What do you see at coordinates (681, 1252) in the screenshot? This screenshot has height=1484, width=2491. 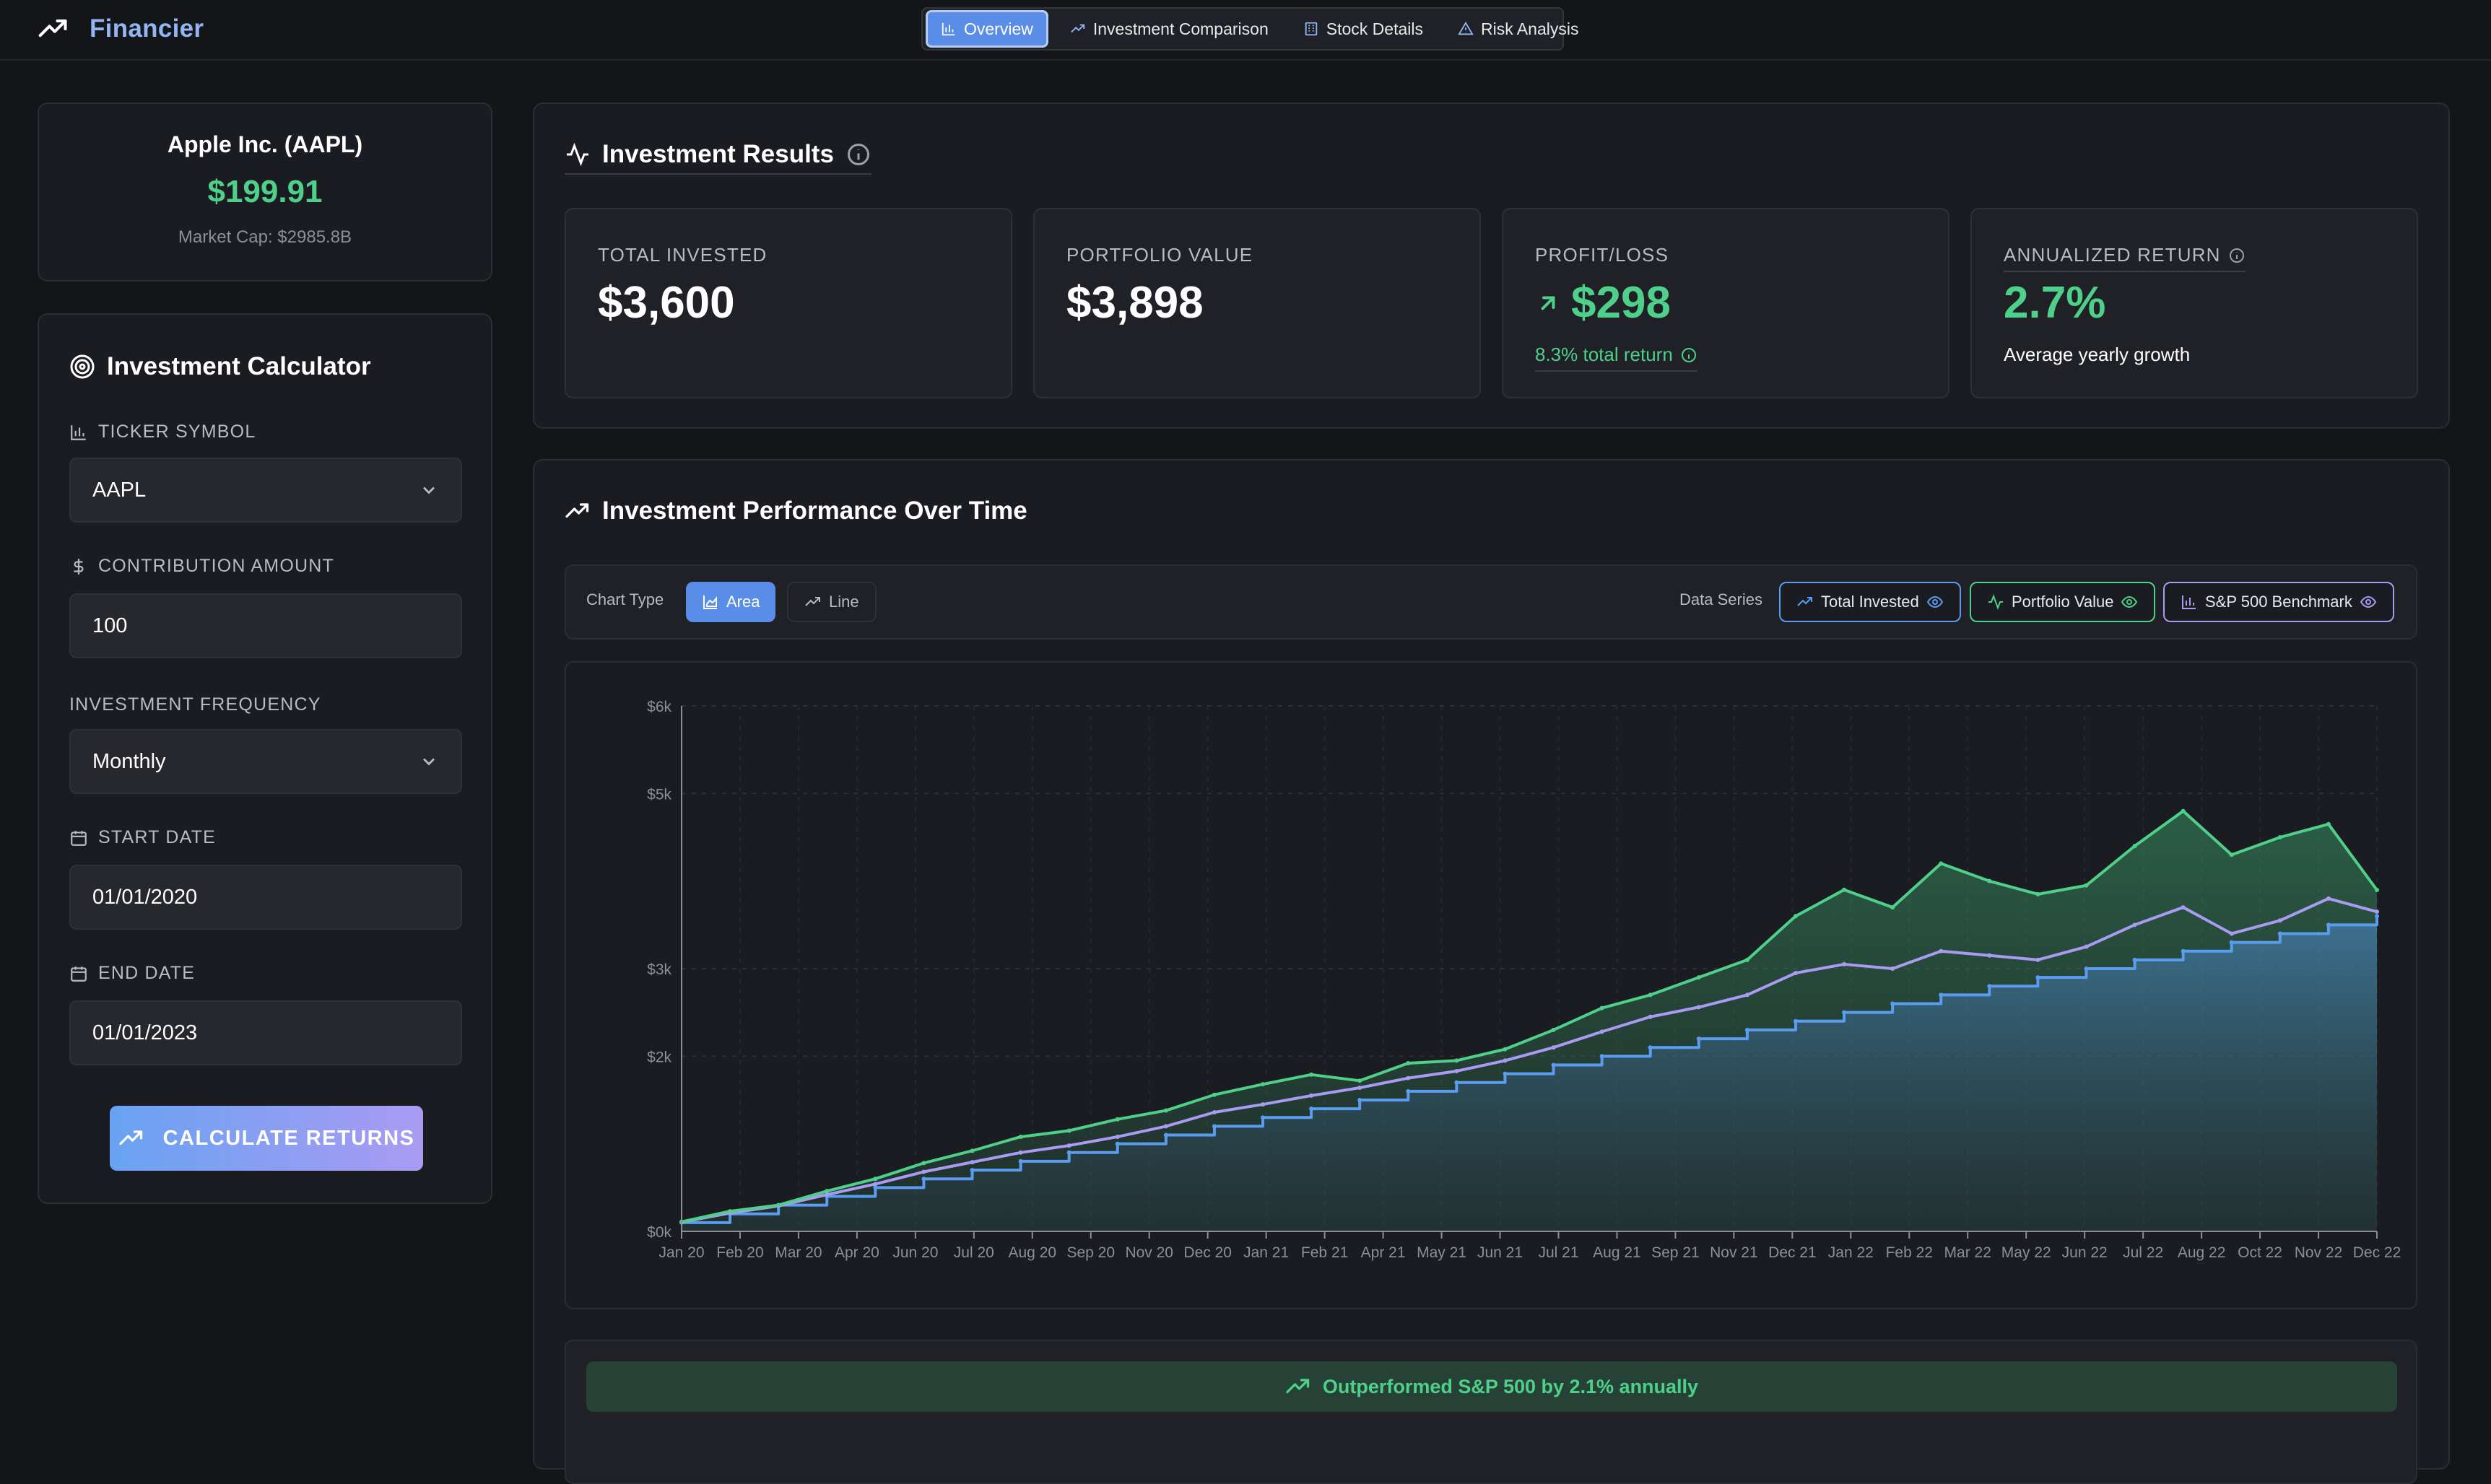 I see `x-tick-label: Jan 20` at bounding box center [681, 1252].